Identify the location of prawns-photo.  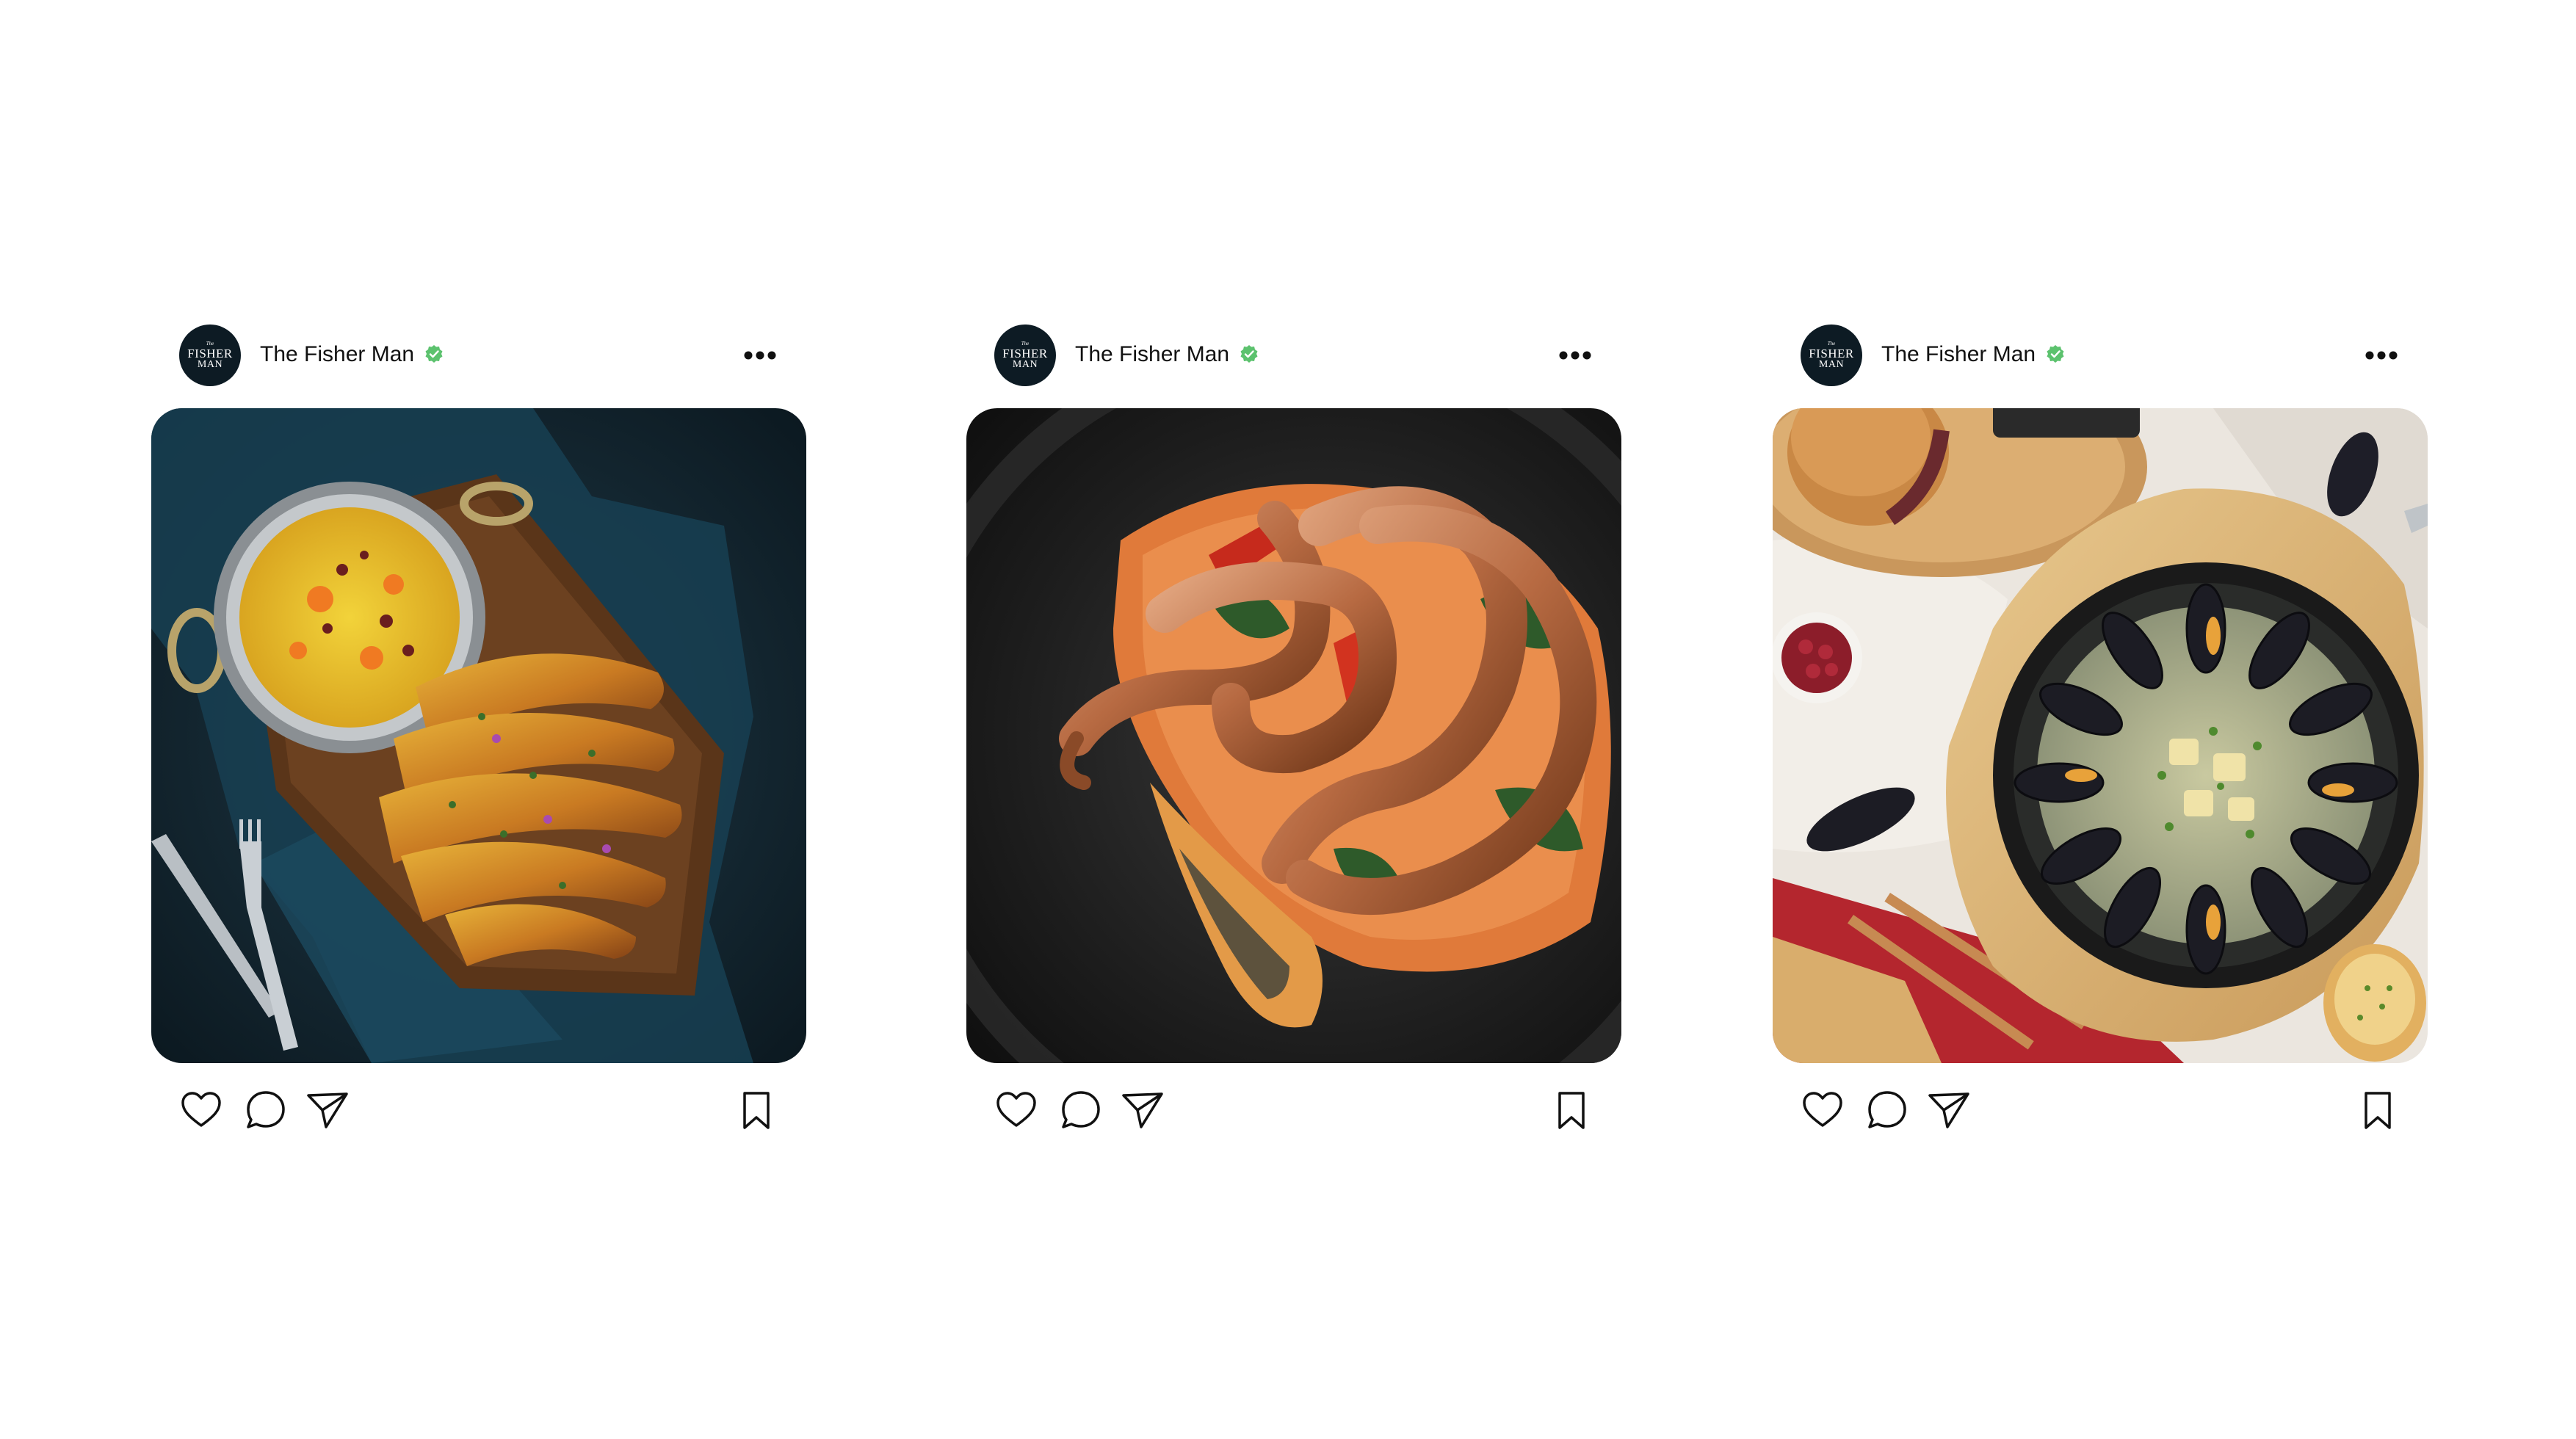
(478, 735).